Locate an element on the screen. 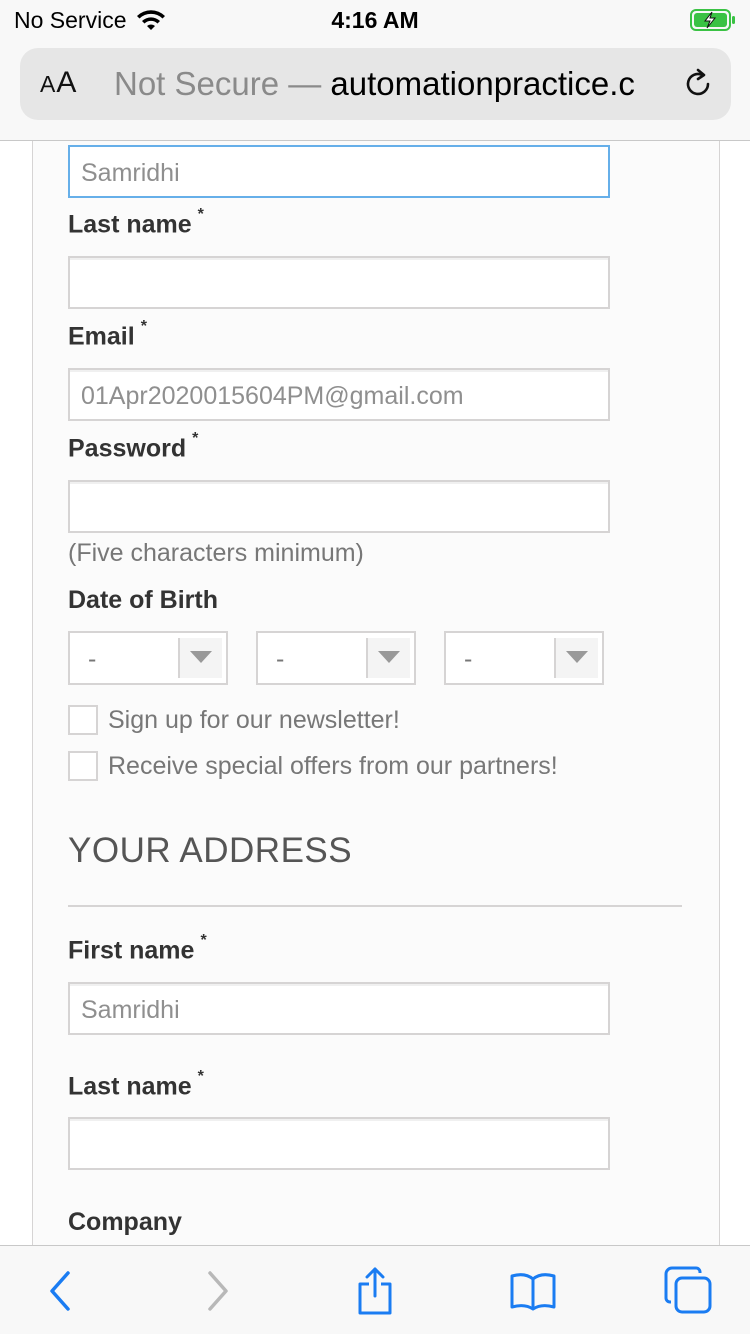 The width and height of the screenshot is (750, 1334). browser-toolbar is located at coordinates (375, 1289).